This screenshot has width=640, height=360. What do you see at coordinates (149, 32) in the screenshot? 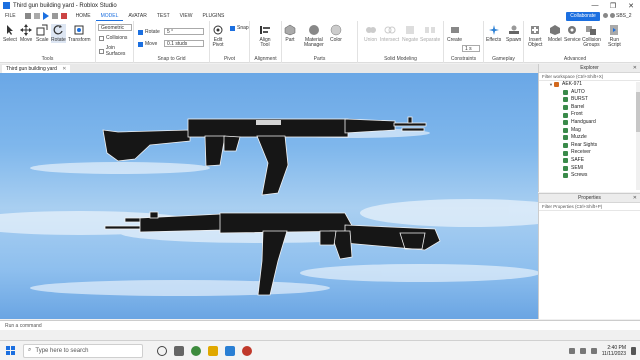
I see `snap-rotate-checkbox: Rotate` at bounding box center [149, 32].